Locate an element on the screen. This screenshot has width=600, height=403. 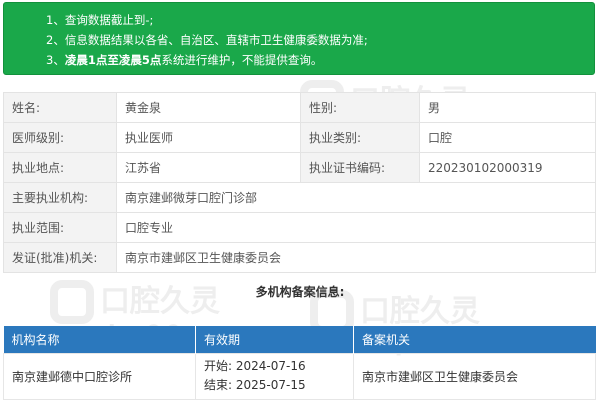
level-label: 医师级别: is located at coordinates (60, 137).